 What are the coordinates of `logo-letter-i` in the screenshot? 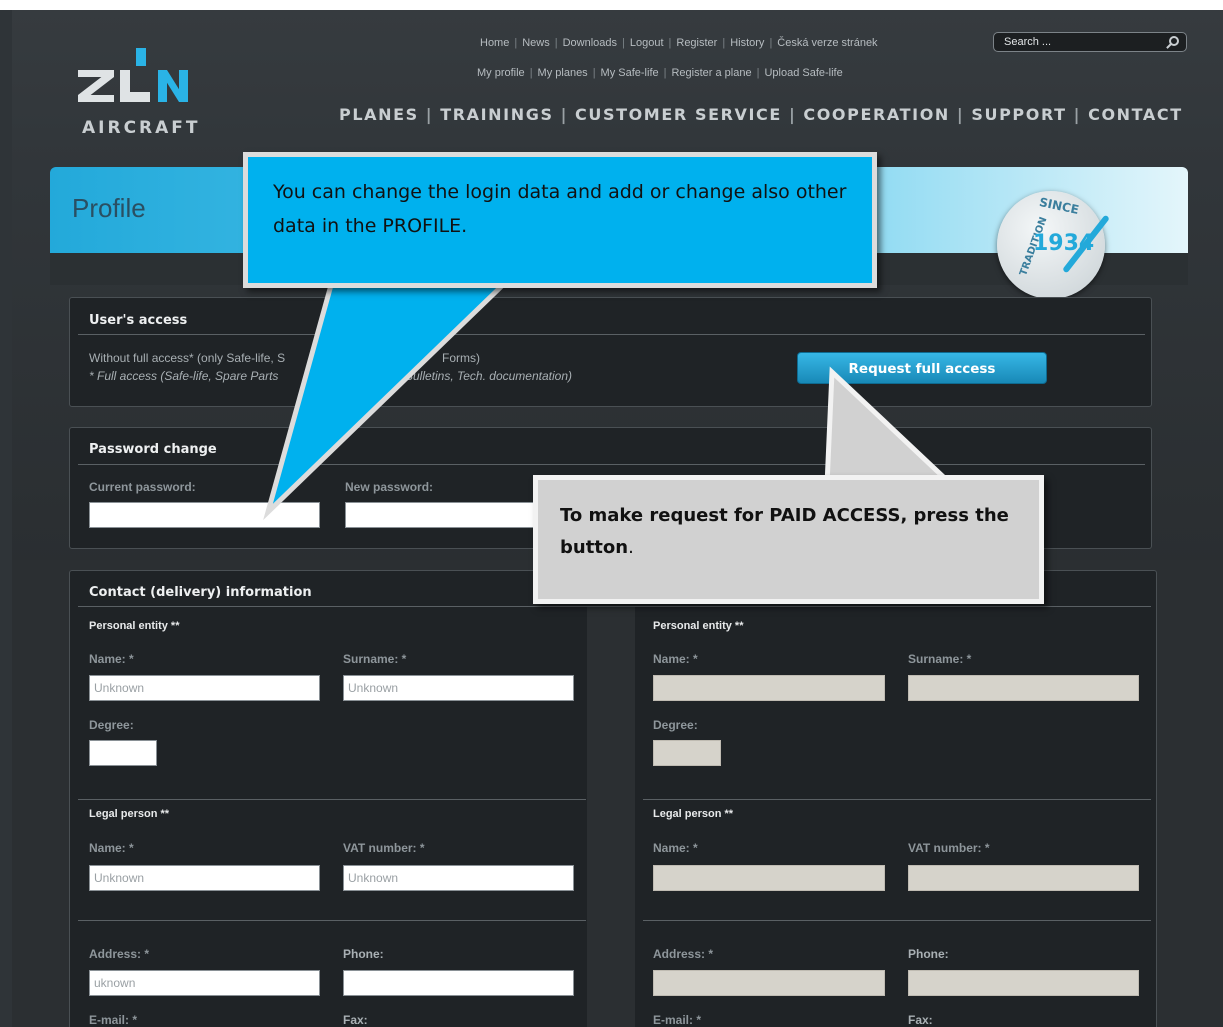 It's located at (141, 57).